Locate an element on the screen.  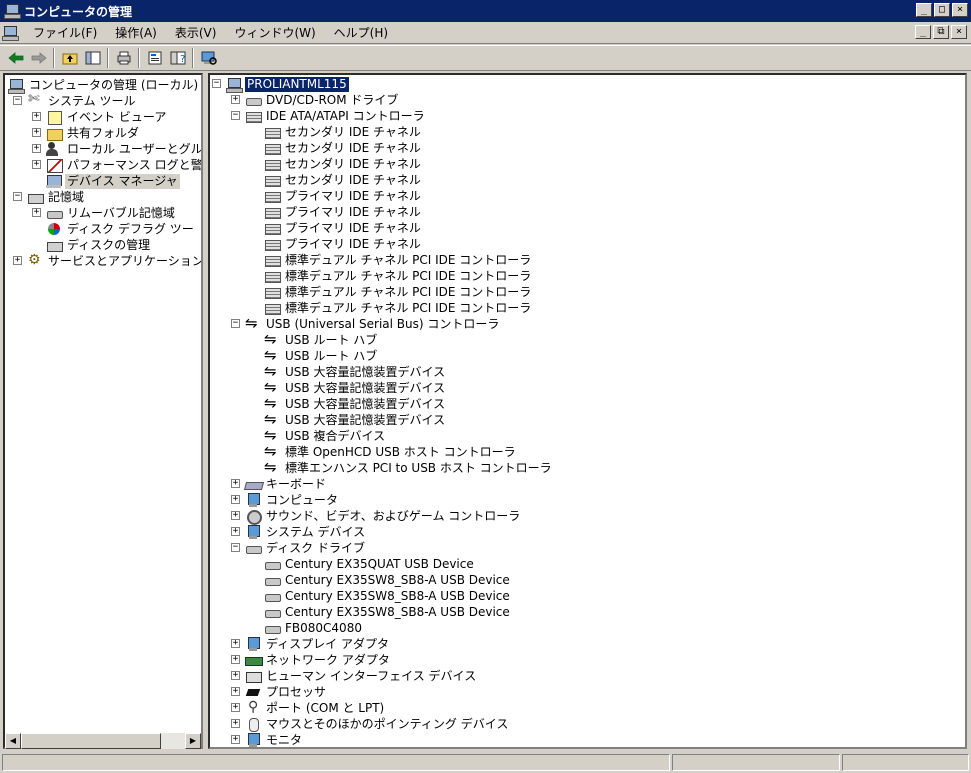
tree-item: 記憶域 is located at coordinates (56, 197).